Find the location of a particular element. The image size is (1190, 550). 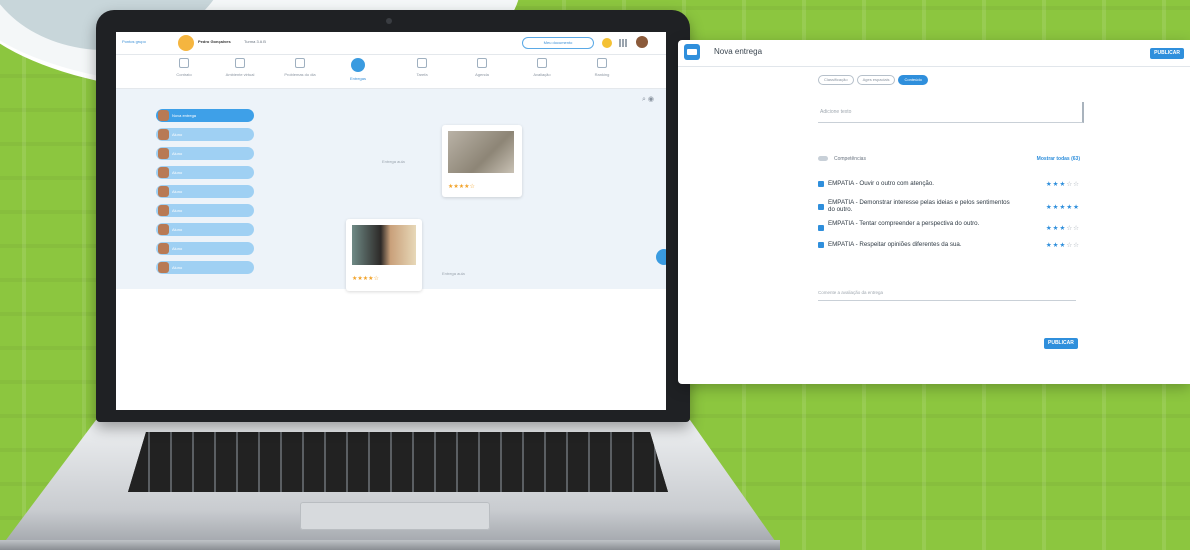

tab-label: Ranking is located at coordinates (602, 74).